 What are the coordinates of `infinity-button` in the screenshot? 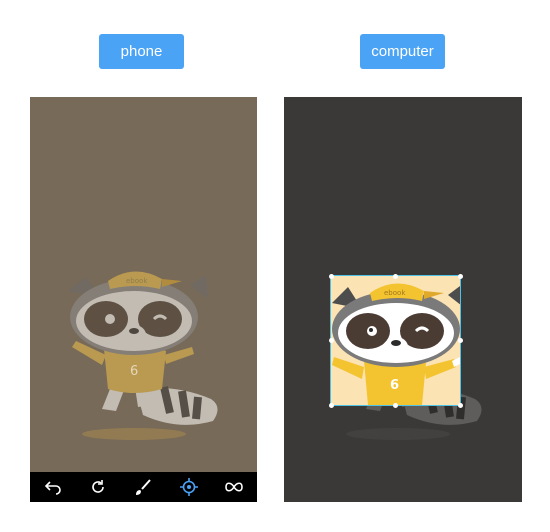 It's located at (234, 487).